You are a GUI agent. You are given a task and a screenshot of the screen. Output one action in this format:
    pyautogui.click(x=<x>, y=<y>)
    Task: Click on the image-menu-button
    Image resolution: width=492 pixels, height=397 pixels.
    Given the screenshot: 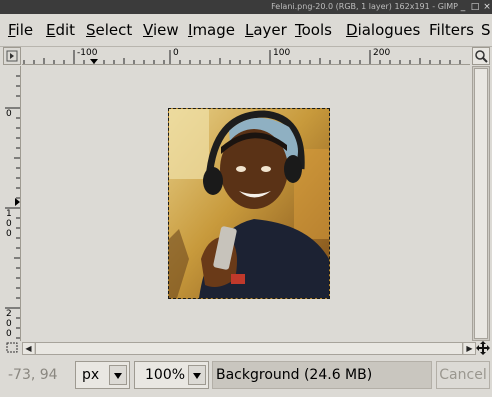 What is the action you would take?
    pyautogui.click(x=12, y=56)
    